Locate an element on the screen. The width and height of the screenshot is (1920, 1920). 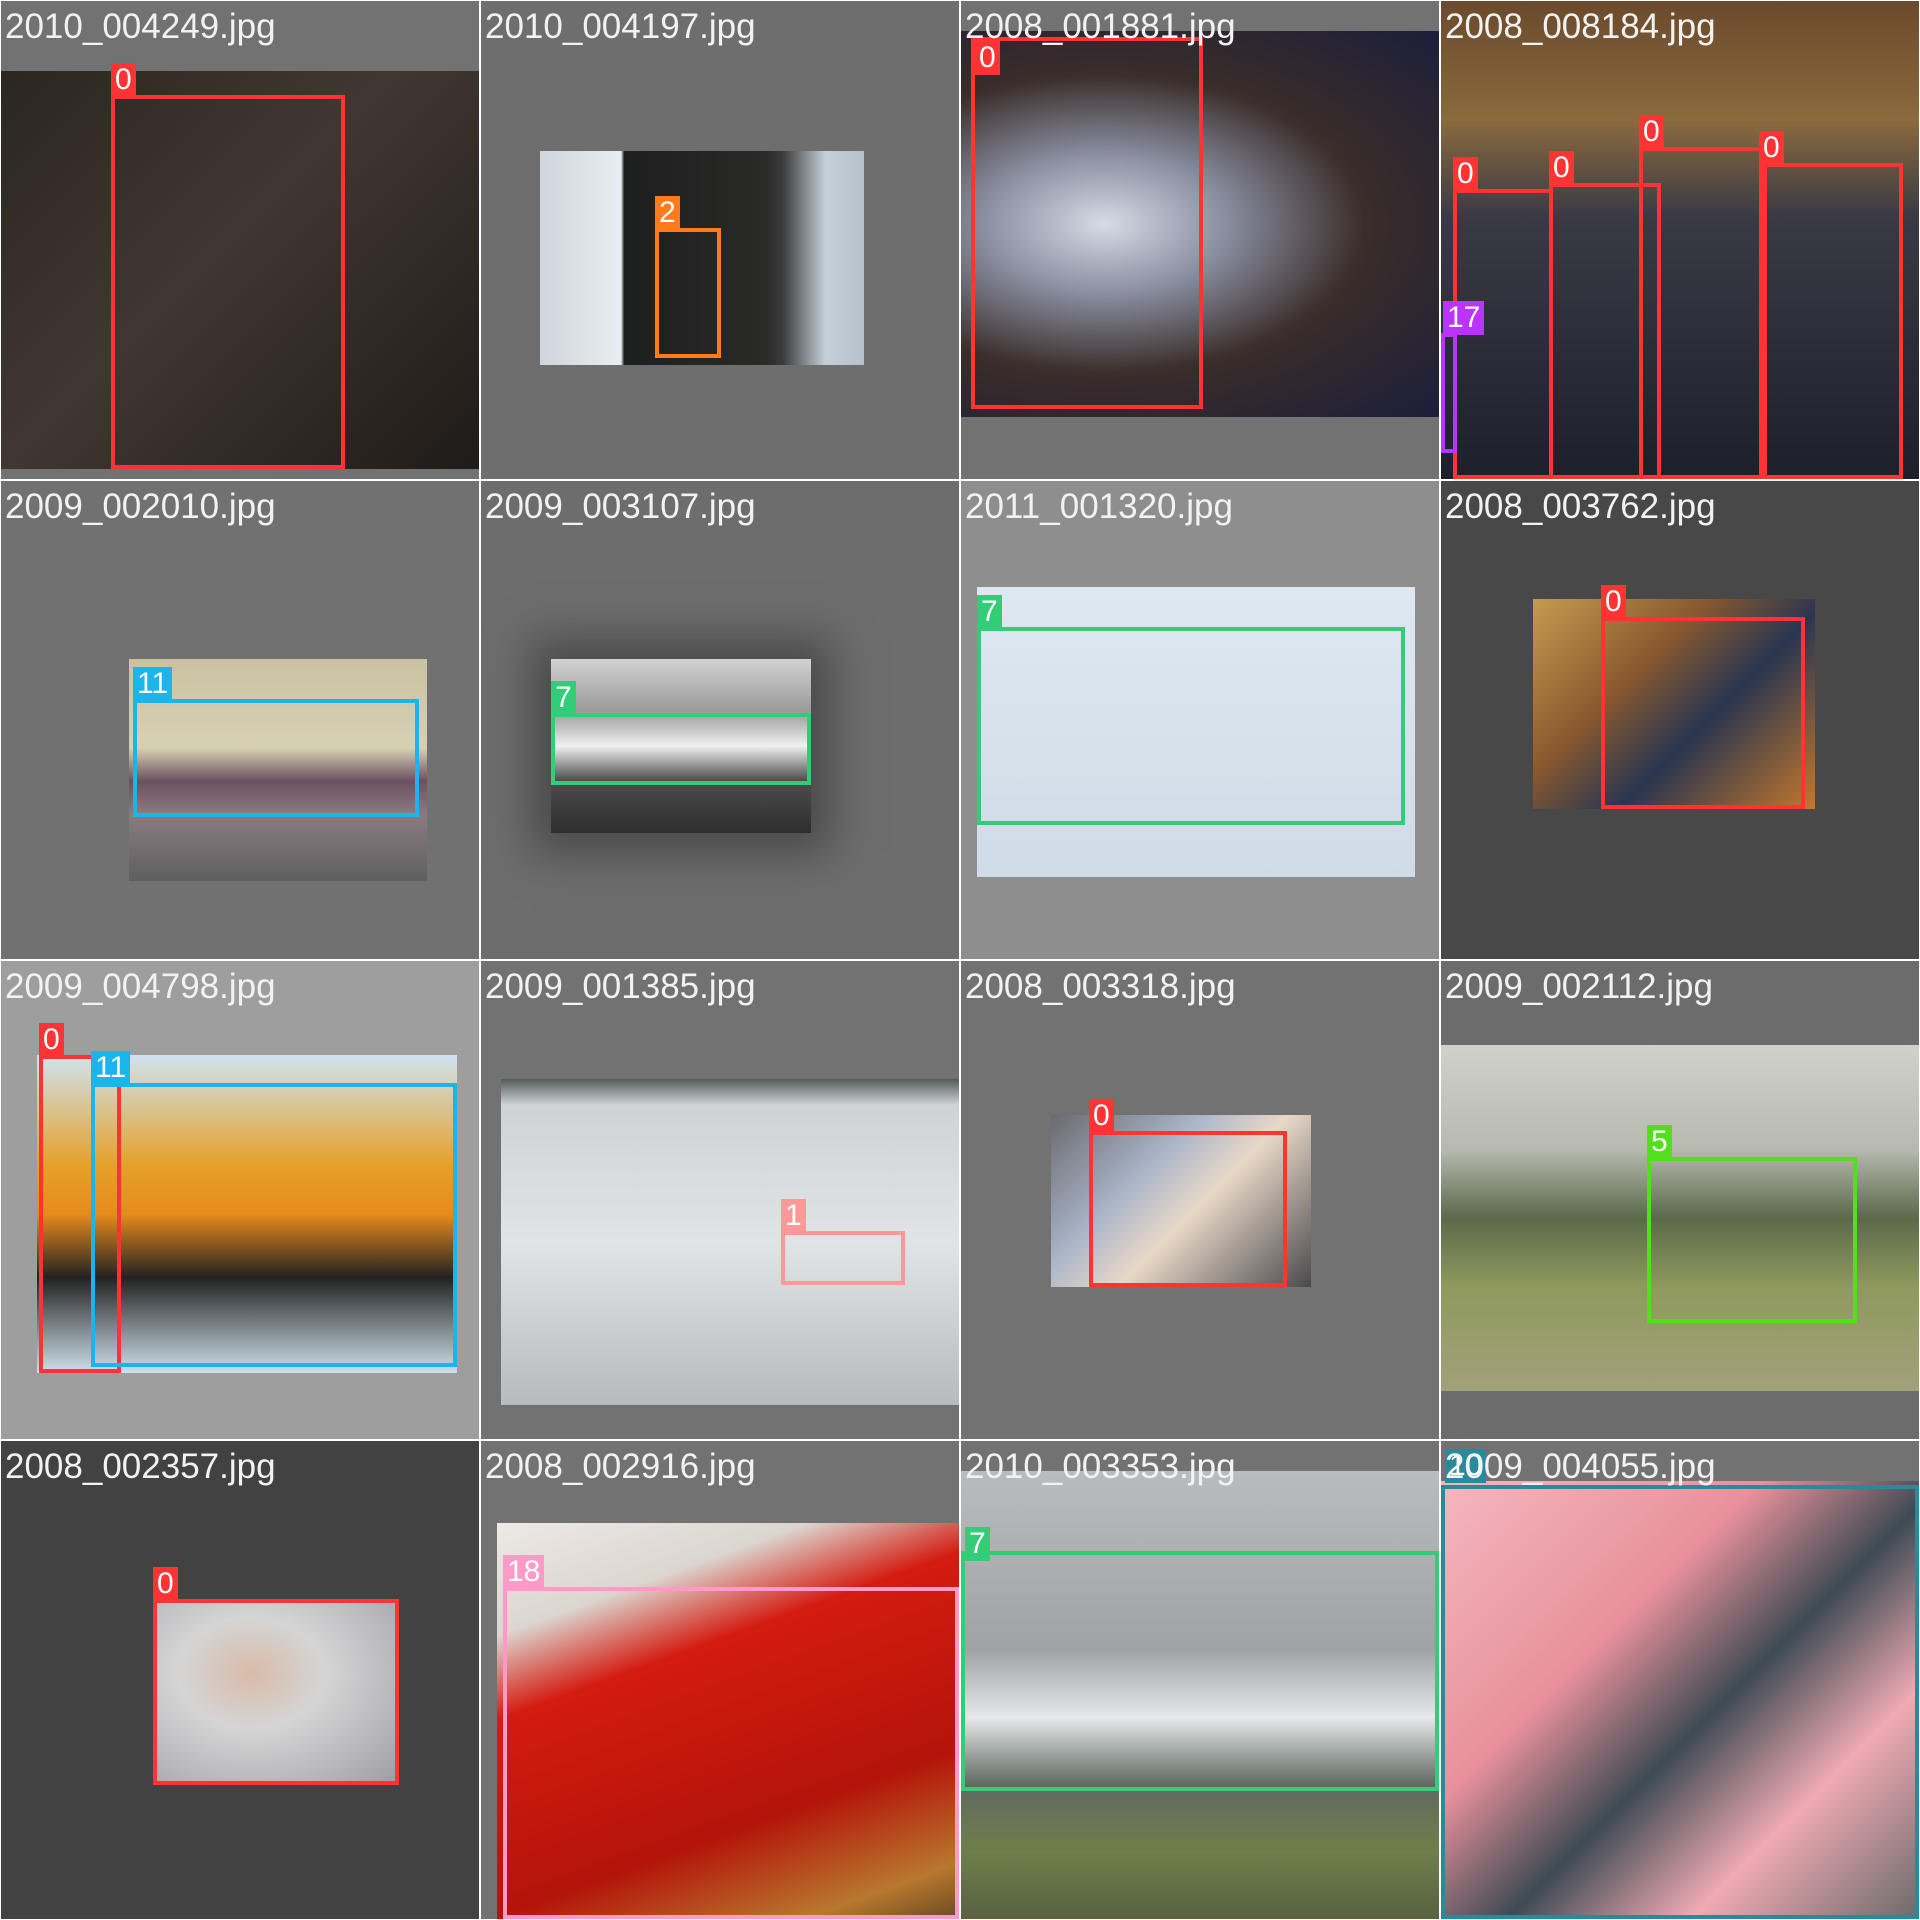
grid-tile: 2009_002010.jpg 11 is located at coordinates (240, 720).